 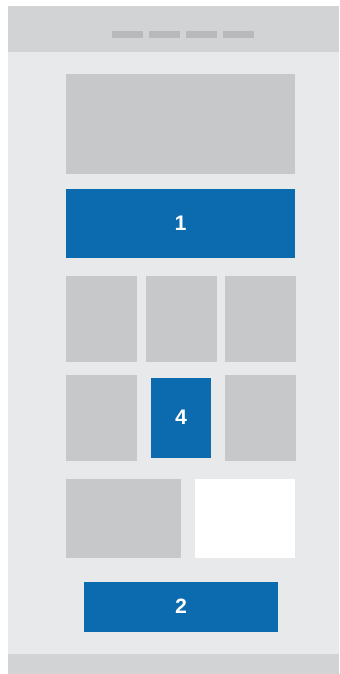 I want to click on callout-2-label: 2, so click(x=181, y=606).